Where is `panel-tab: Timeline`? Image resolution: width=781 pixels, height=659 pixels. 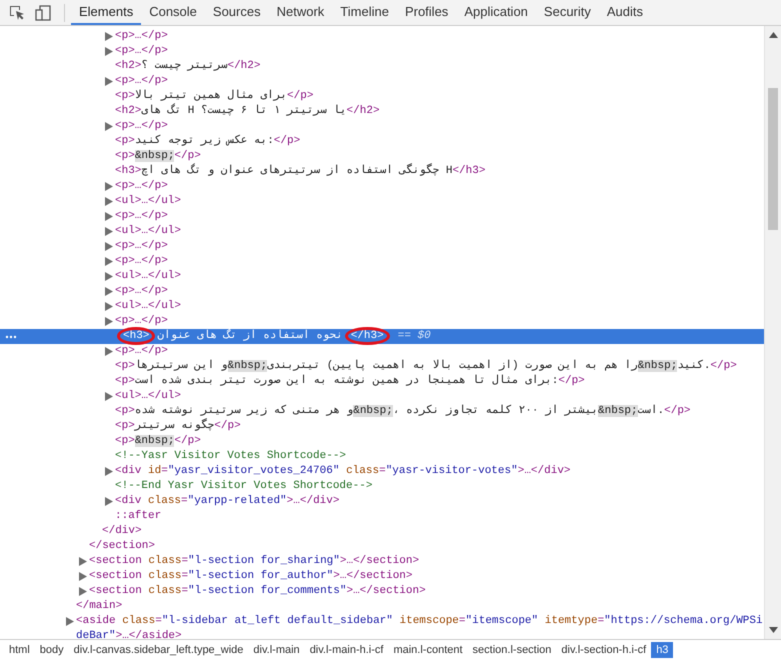 panel-tab: Timeline is located at coordinates (364, 12).